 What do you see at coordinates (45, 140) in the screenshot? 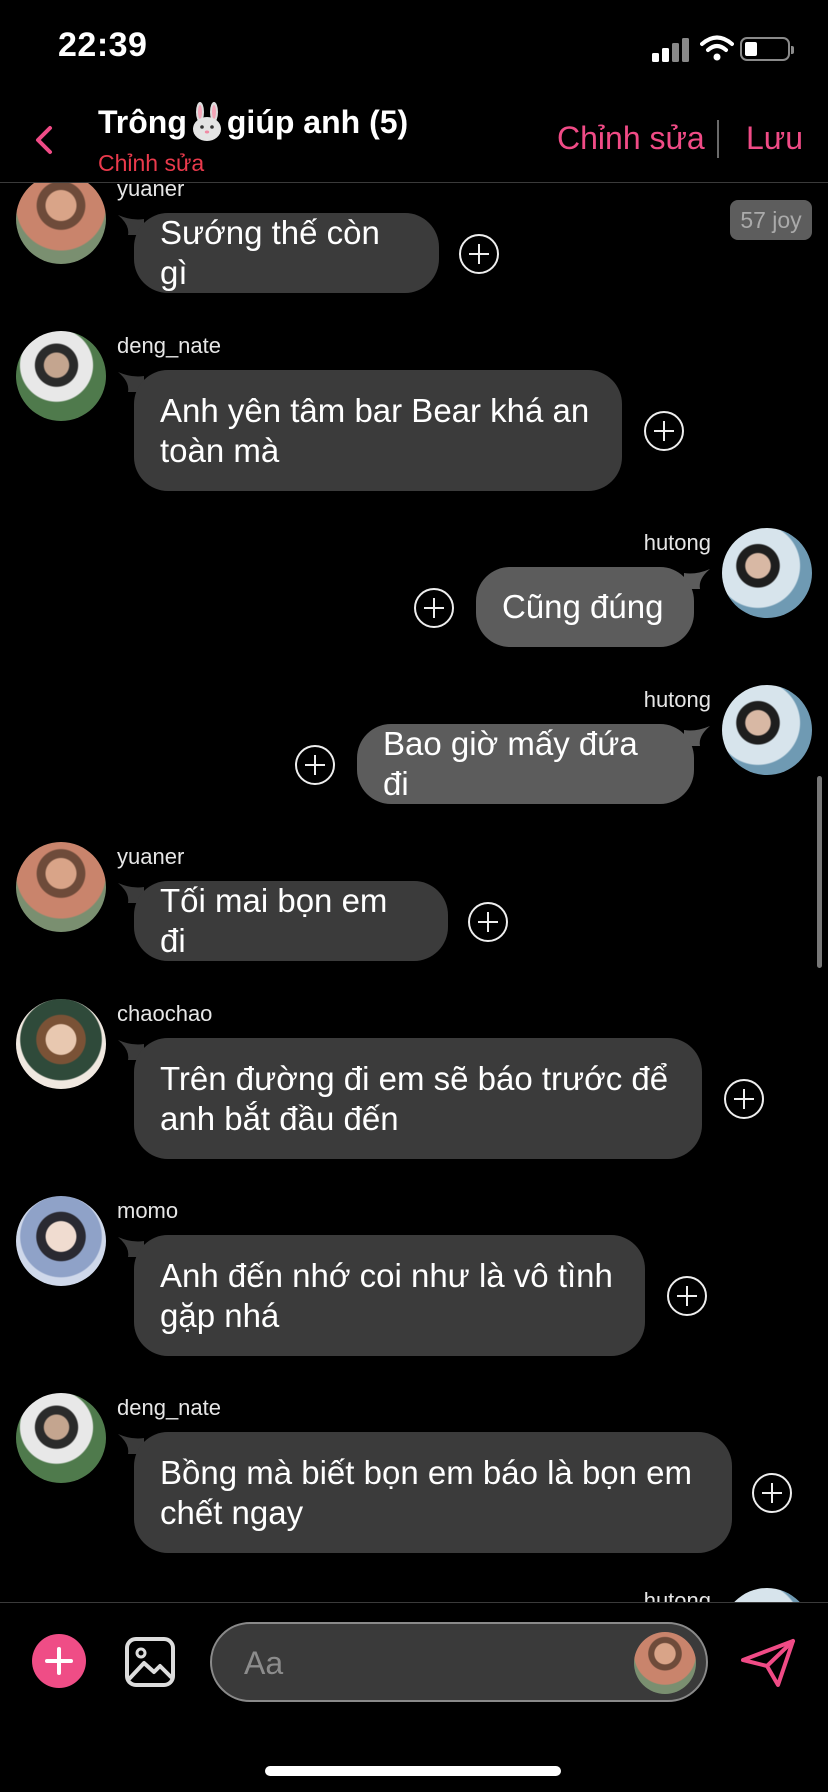
I see `back-chevron-icon` at bounding box center [45, 140].